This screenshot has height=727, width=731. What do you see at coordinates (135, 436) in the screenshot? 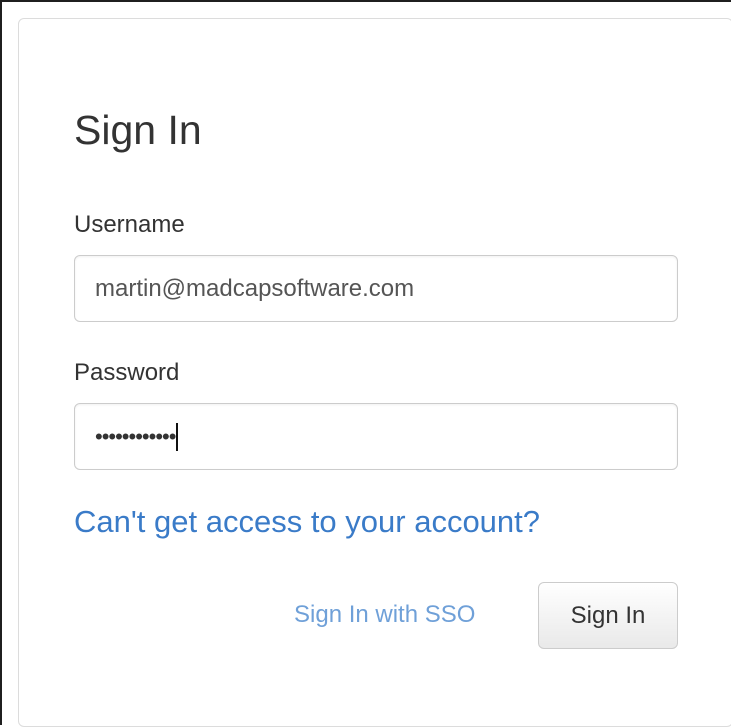
I see `password-masked-text: ••••••••••••` at bounding box center [135, 436].